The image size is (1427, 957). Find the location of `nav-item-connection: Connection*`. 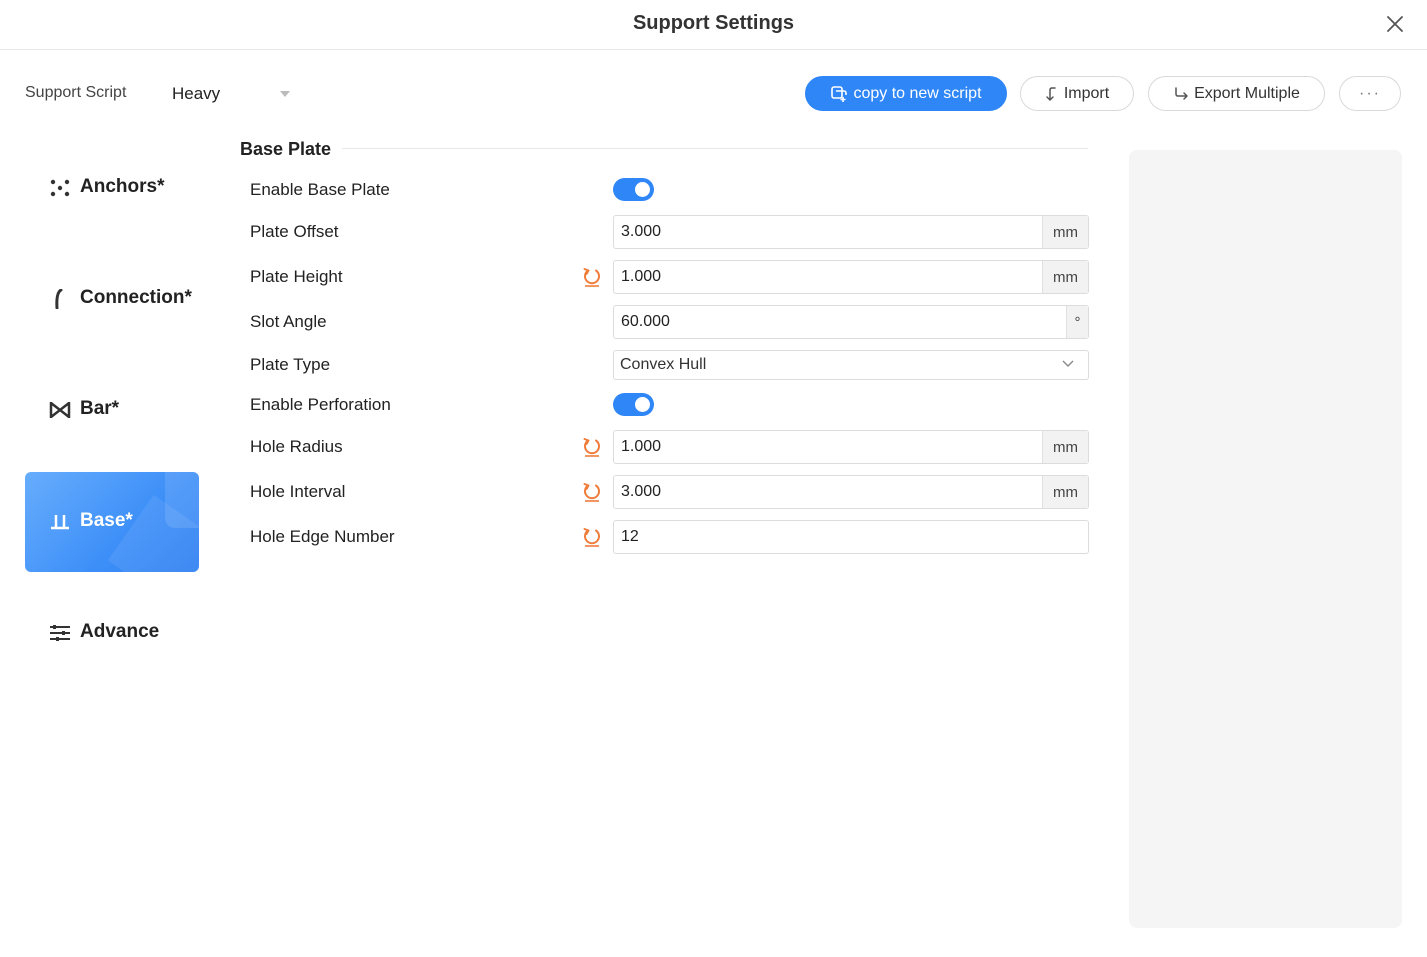

nav-item-connection: Connection* is located at coordinates (112, 299).